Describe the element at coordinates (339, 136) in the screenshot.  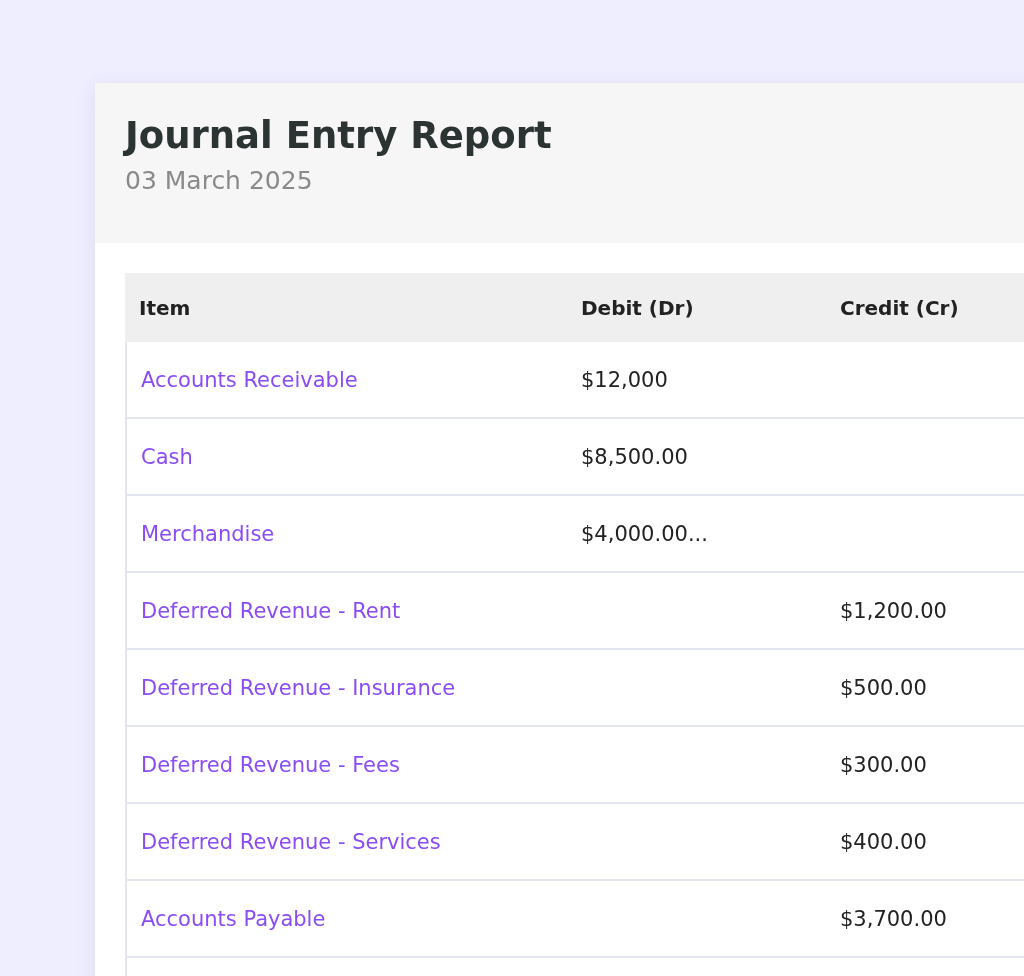
I see `report-title: Journal Entry Report` at that location.